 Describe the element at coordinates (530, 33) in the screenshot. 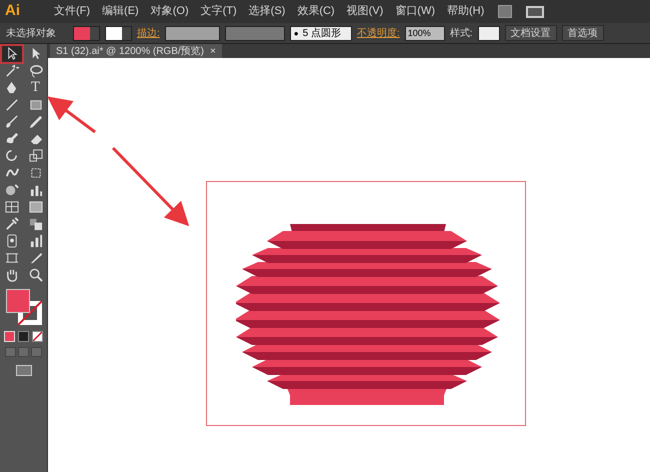

I see `toolbar-button: 文档设置` at that location.